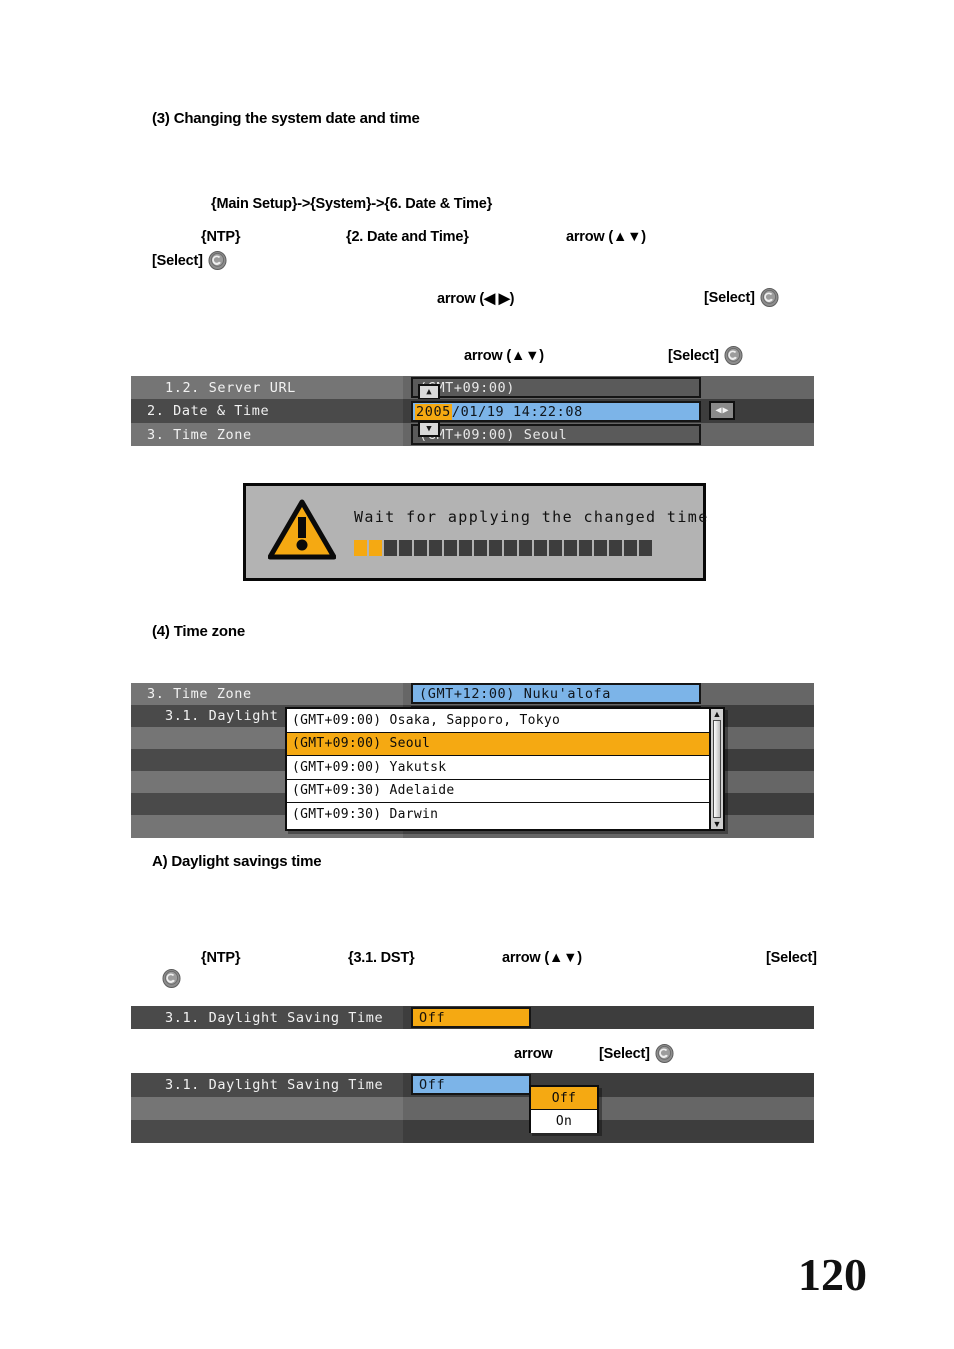 The width and height of the screenshot is (954, 1349). I want to click on dialog-message: Wait for applying the changed time, so click(531, 517).